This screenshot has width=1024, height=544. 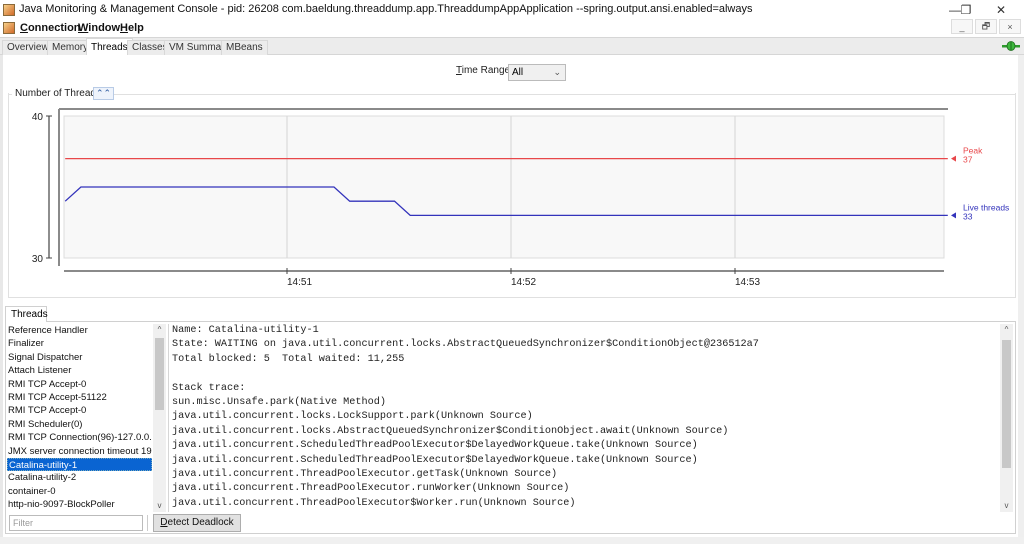 What do you see at coordinates (244, 48) in the screenshot?
I see `tab-mbeans: MBeans` at bounding box center [244, 48].